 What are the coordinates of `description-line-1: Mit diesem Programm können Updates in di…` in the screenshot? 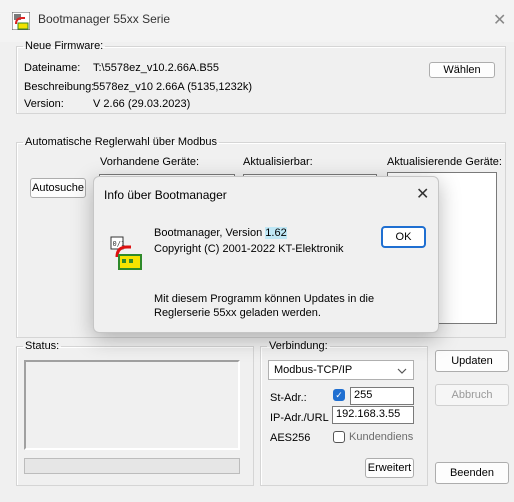 It's located at (264, 299).